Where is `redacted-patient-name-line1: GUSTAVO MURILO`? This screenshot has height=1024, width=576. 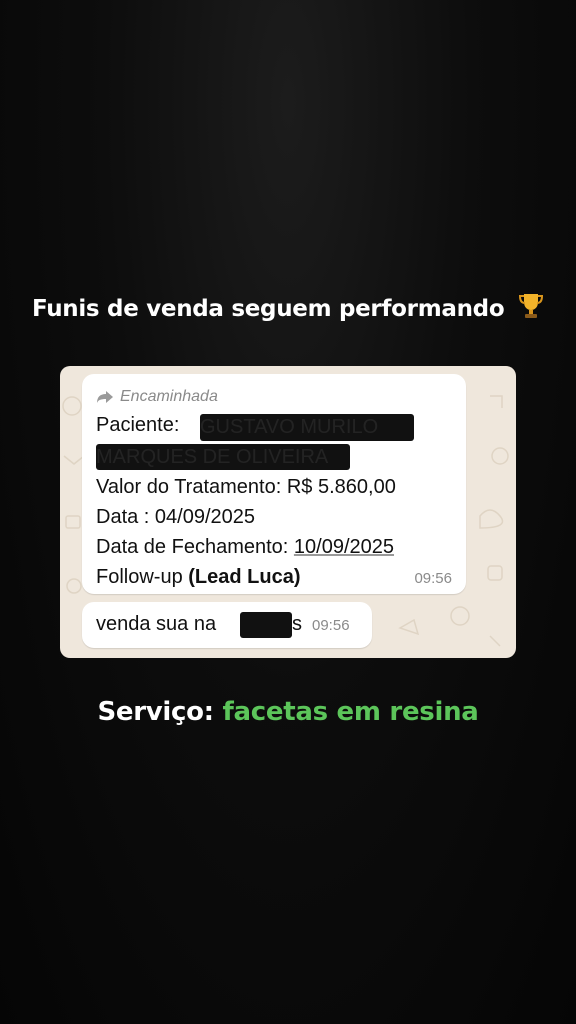 redacted-patient-name-line1: GUSTAVO MURILO is located at coordinates (307, 427).